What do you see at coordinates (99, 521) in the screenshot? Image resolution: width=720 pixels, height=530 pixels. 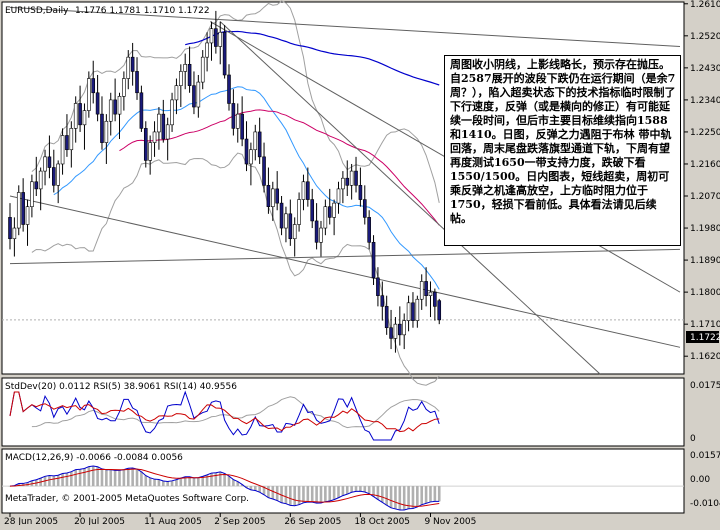 I see `x-tick-label: 20 Jul 2005` at bounding box center [99, 521].